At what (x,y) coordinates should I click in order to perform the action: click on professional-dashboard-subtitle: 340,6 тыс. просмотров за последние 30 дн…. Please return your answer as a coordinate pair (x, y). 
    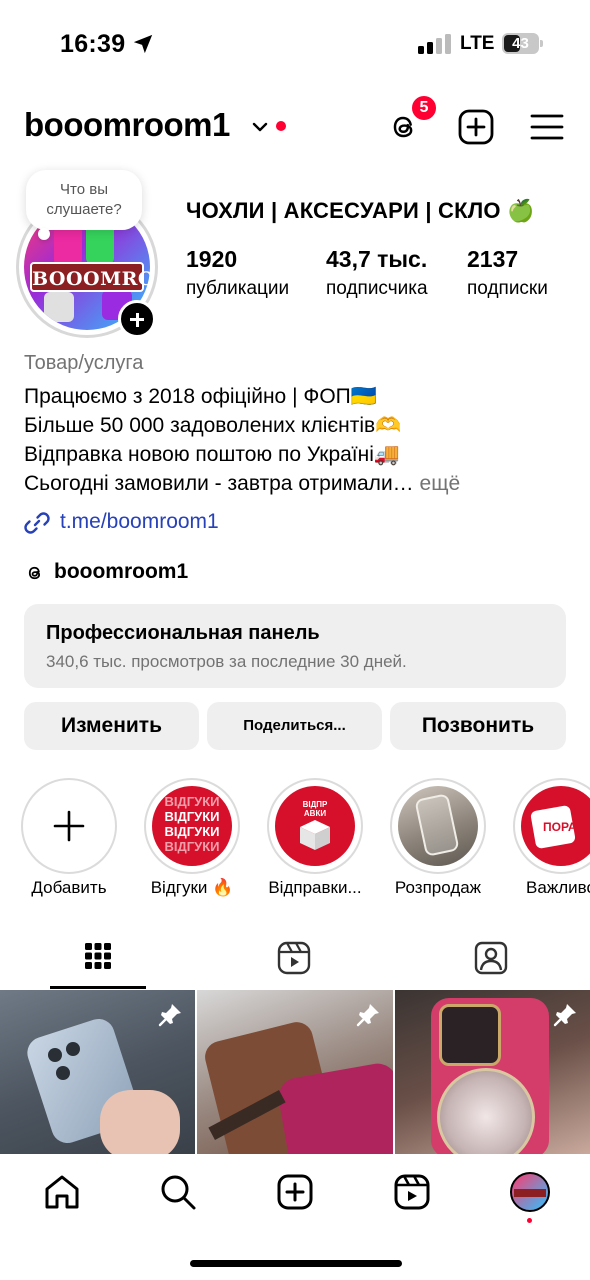
    Looking at the image, I should click on (226, 661).